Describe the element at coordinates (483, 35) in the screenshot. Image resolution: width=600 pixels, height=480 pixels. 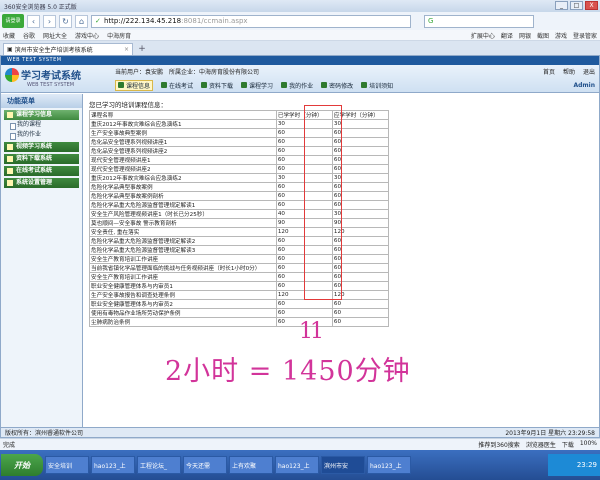
I see `extension-center: 扩展中心` at that location.